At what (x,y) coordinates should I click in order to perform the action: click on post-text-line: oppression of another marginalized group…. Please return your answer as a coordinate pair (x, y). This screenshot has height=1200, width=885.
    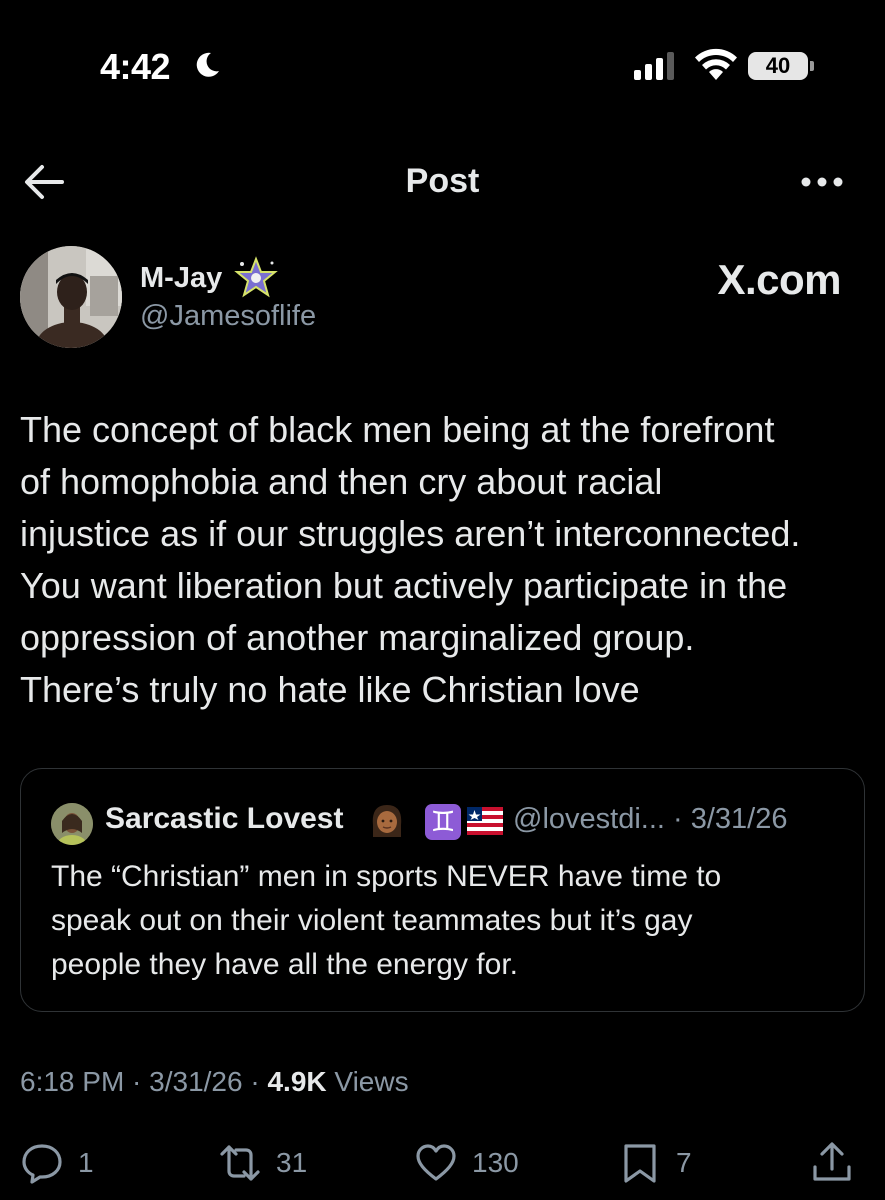
    Looking at the image, I should click on (357, 637).